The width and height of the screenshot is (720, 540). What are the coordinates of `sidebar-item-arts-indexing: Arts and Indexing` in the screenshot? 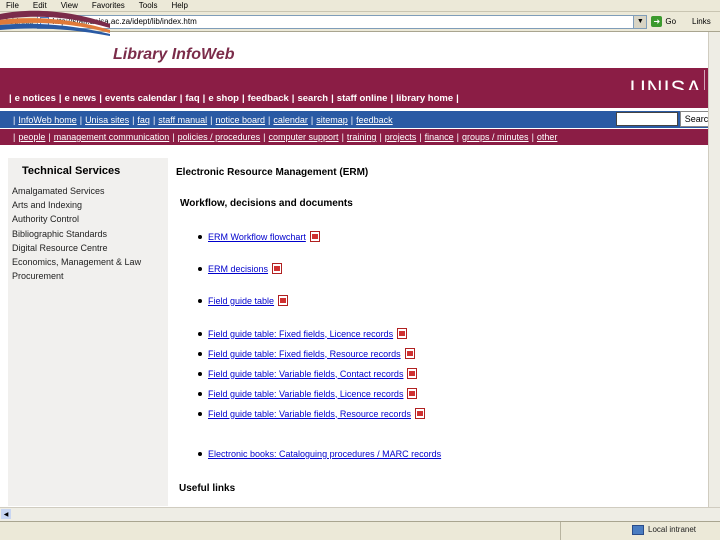 It's located at (76, 205).